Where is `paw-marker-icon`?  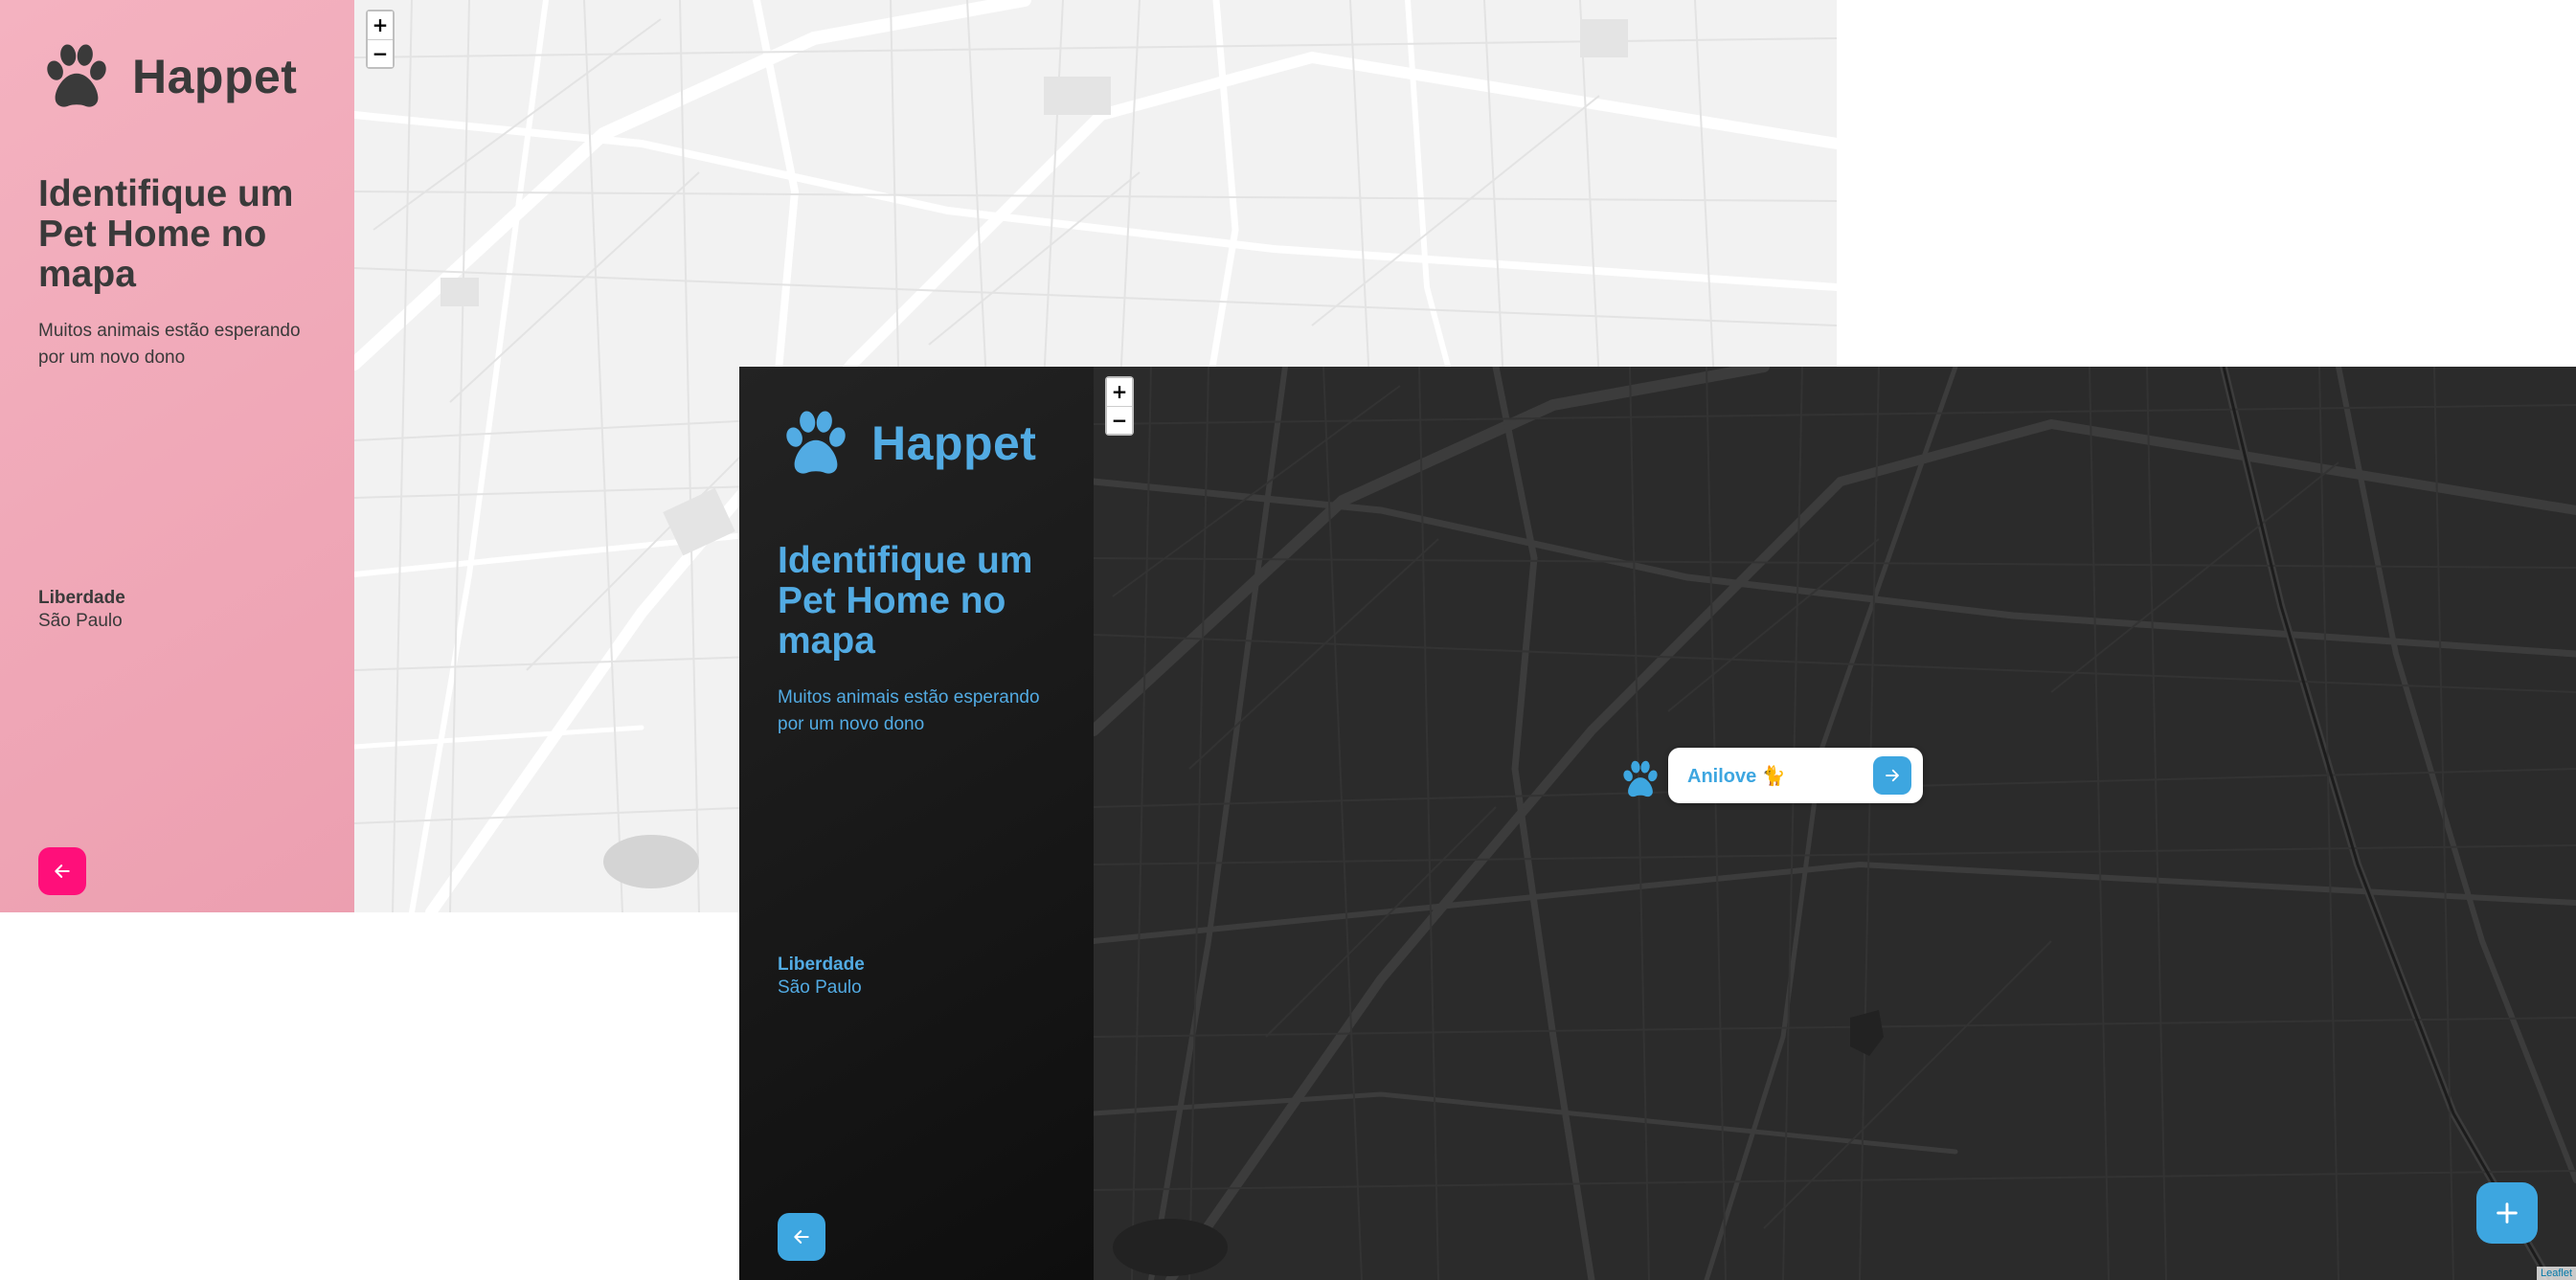
paw-marker-icon is located at coordinates (1640, 778).